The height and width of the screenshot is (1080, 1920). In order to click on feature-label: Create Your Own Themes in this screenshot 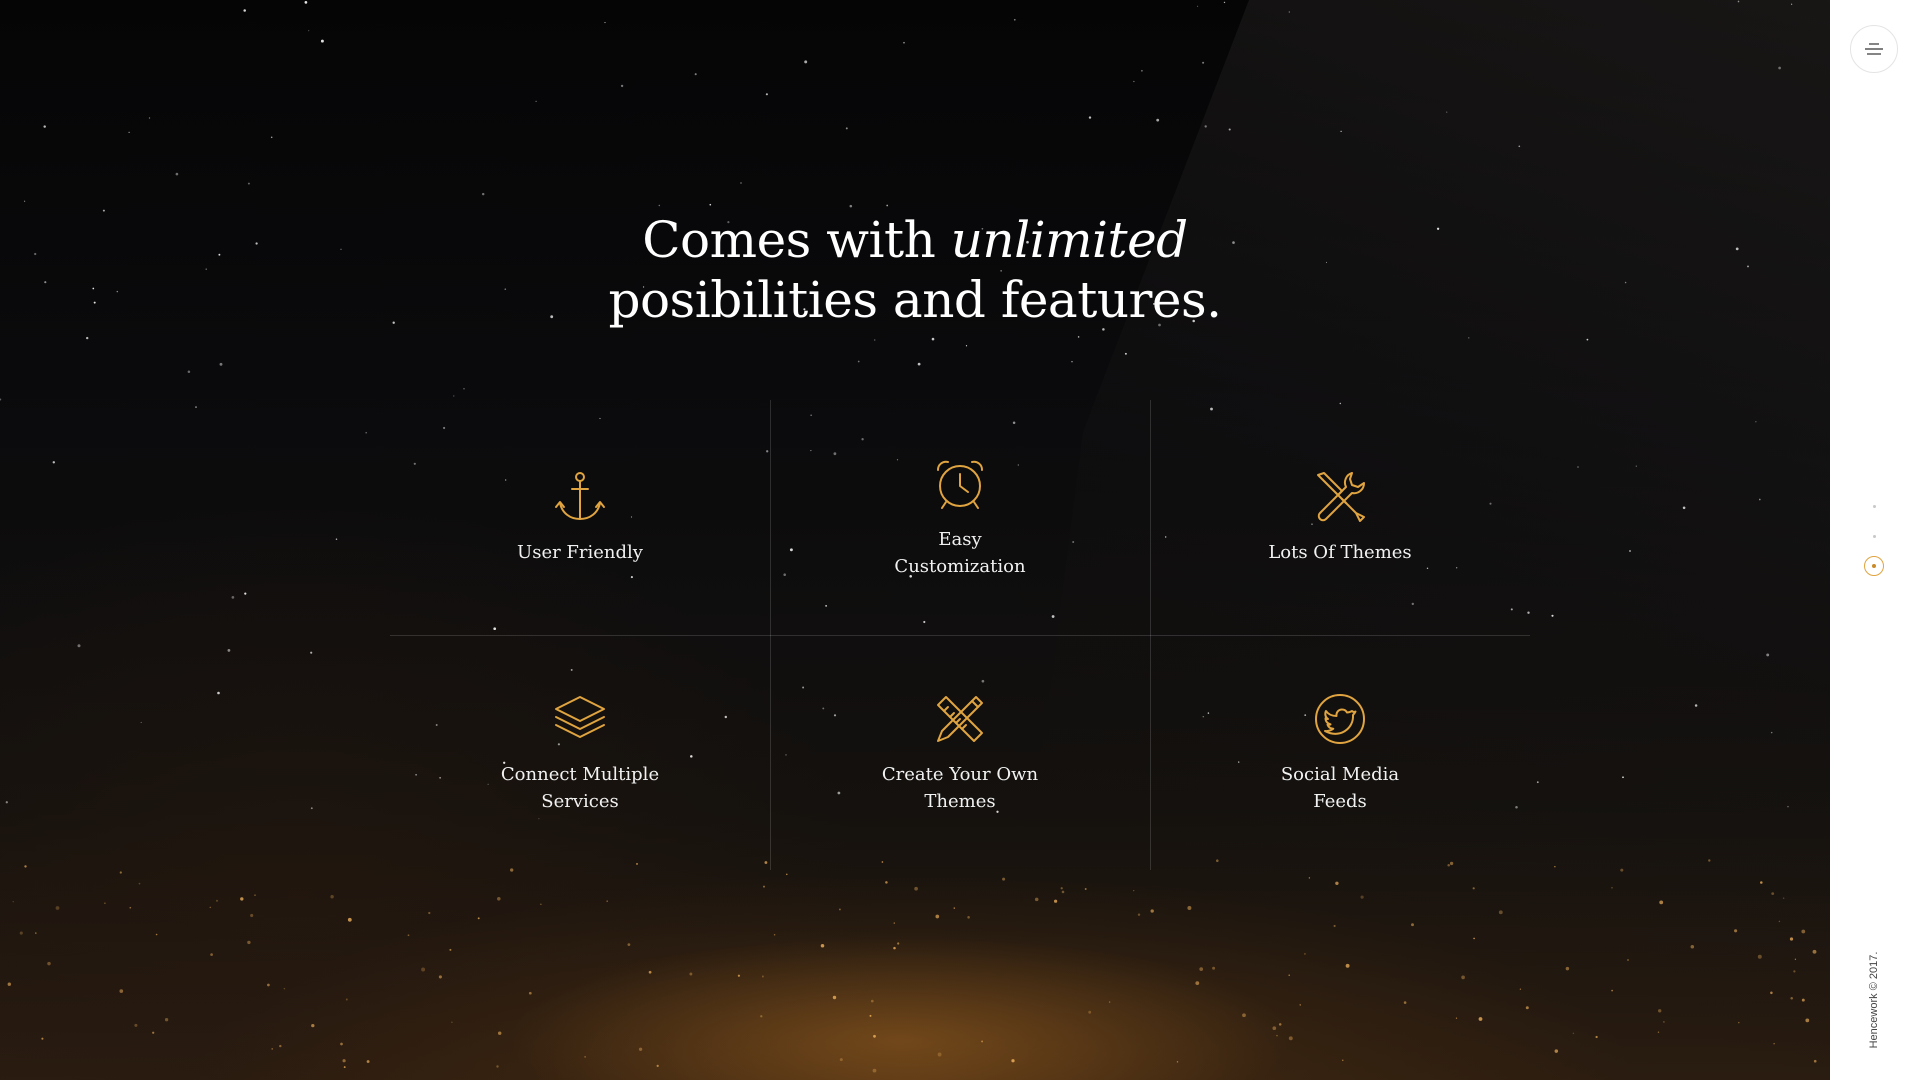, I will do `click(960, 787)`.